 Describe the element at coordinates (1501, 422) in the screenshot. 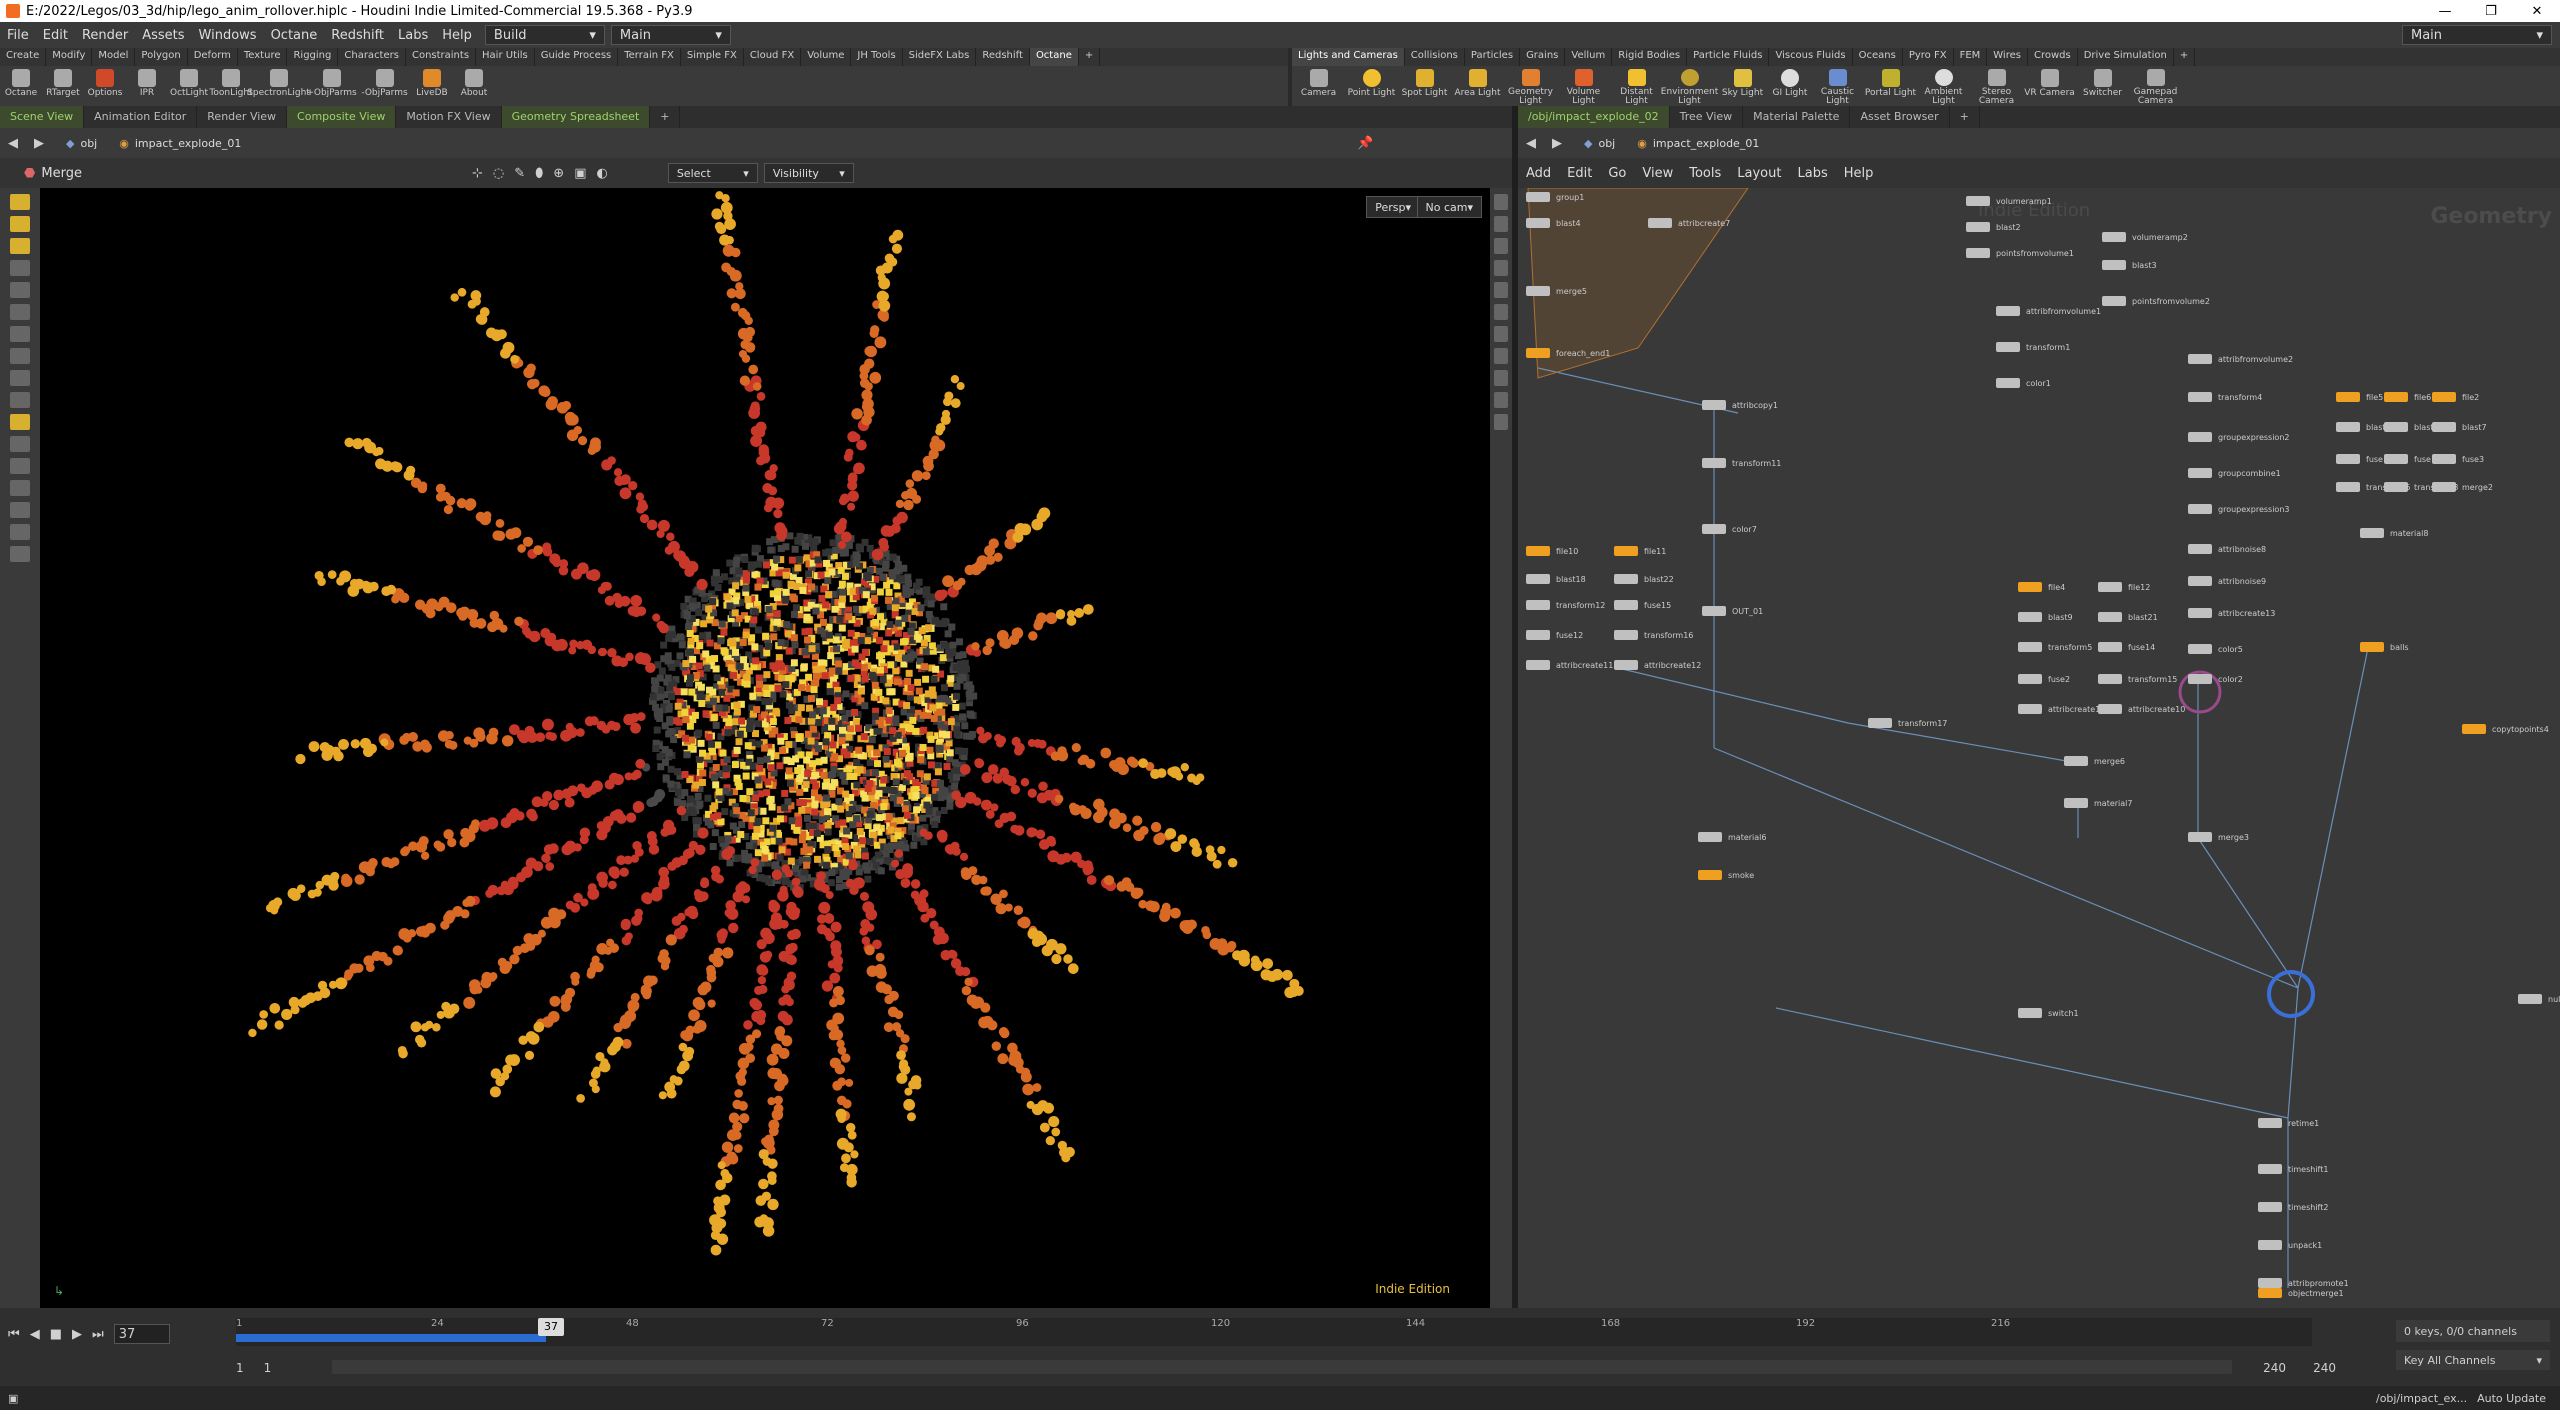

I see `info-icon` at that location.